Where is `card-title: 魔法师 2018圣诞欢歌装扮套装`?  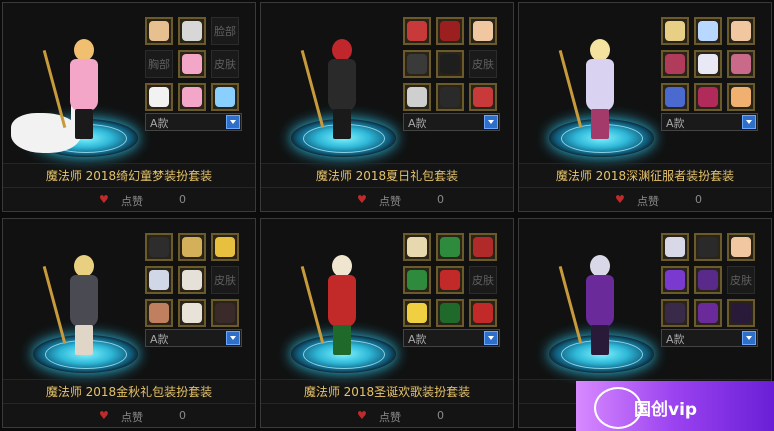 card-title: 魔法师 2018圣诞欢歌装扮套装 is located at coordinates (387, 391).